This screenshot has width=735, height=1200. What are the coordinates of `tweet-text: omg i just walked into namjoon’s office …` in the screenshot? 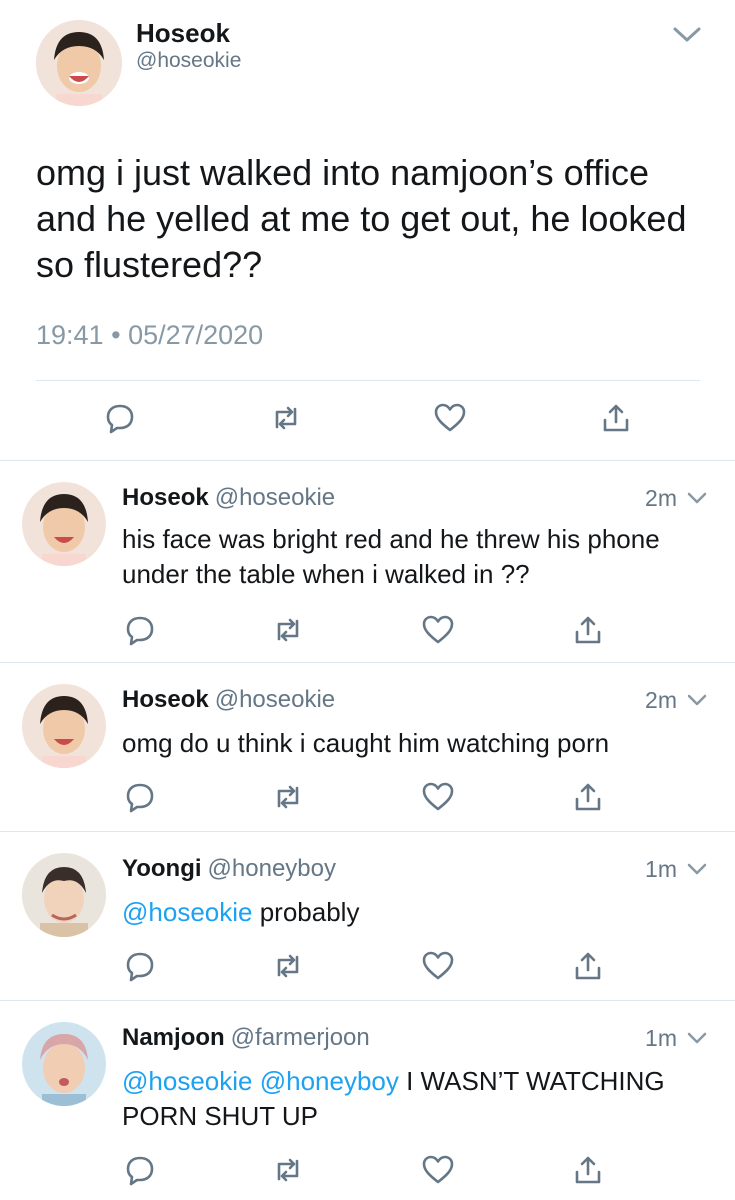 It's located at (361, 218).